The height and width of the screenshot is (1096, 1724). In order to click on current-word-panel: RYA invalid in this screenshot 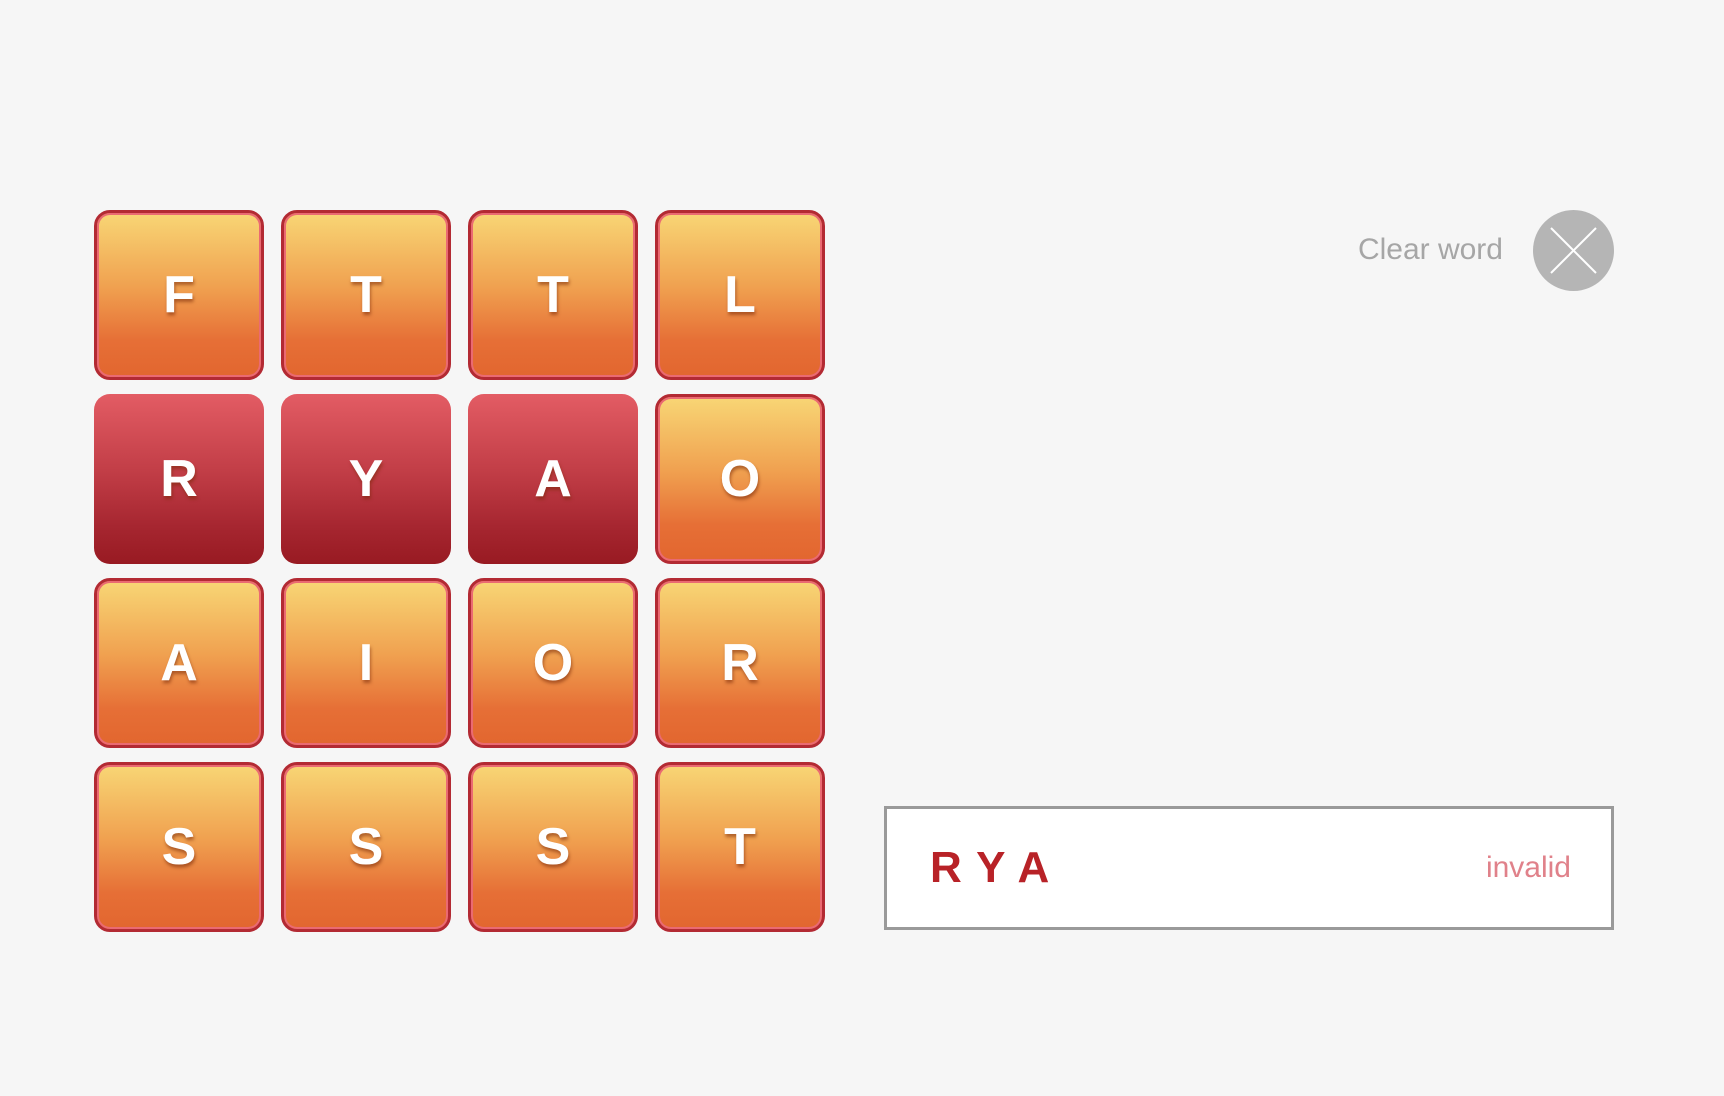, I will do `click(1249, 868)`.